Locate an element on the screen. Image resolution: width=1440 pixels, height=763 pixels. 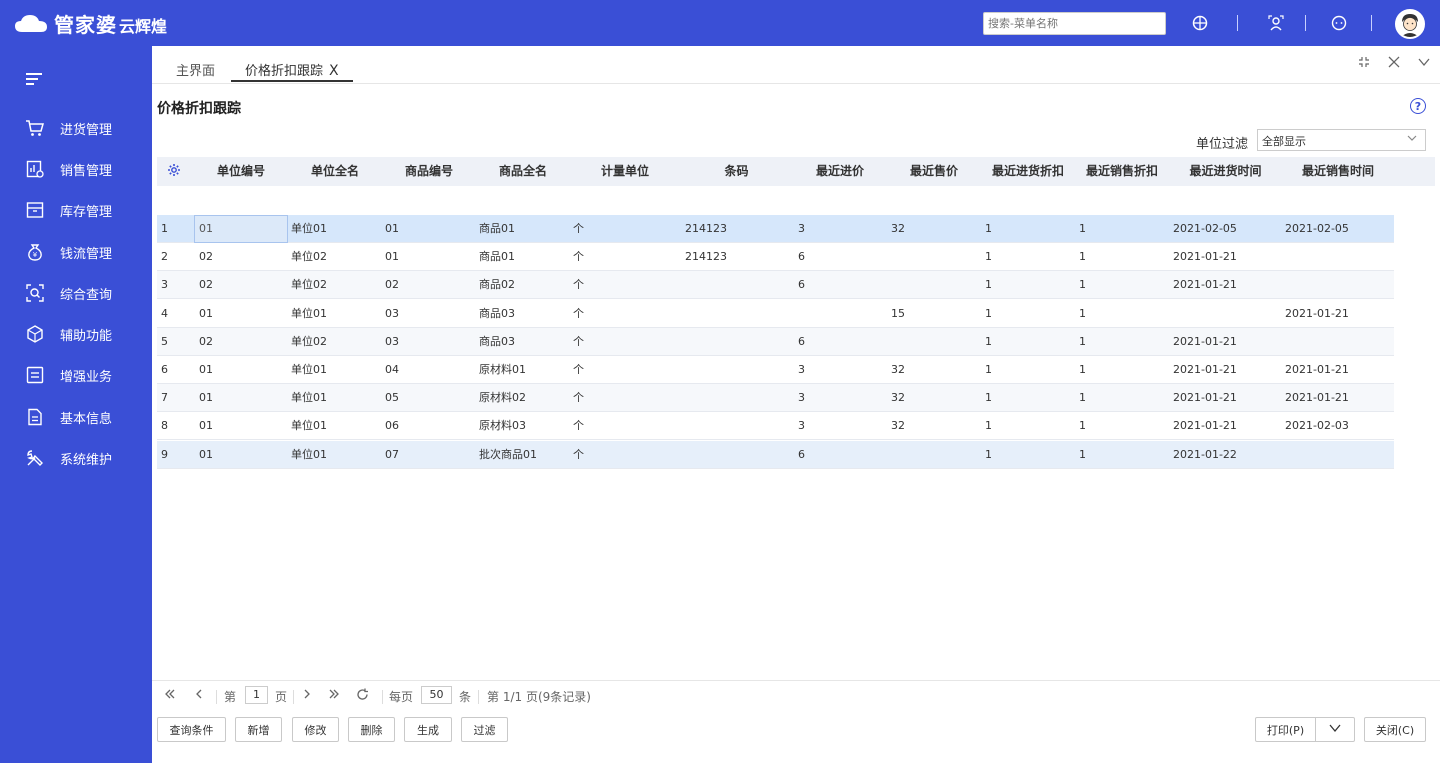
col-product-name: 商品全名 is located at coordinates (523, 171).